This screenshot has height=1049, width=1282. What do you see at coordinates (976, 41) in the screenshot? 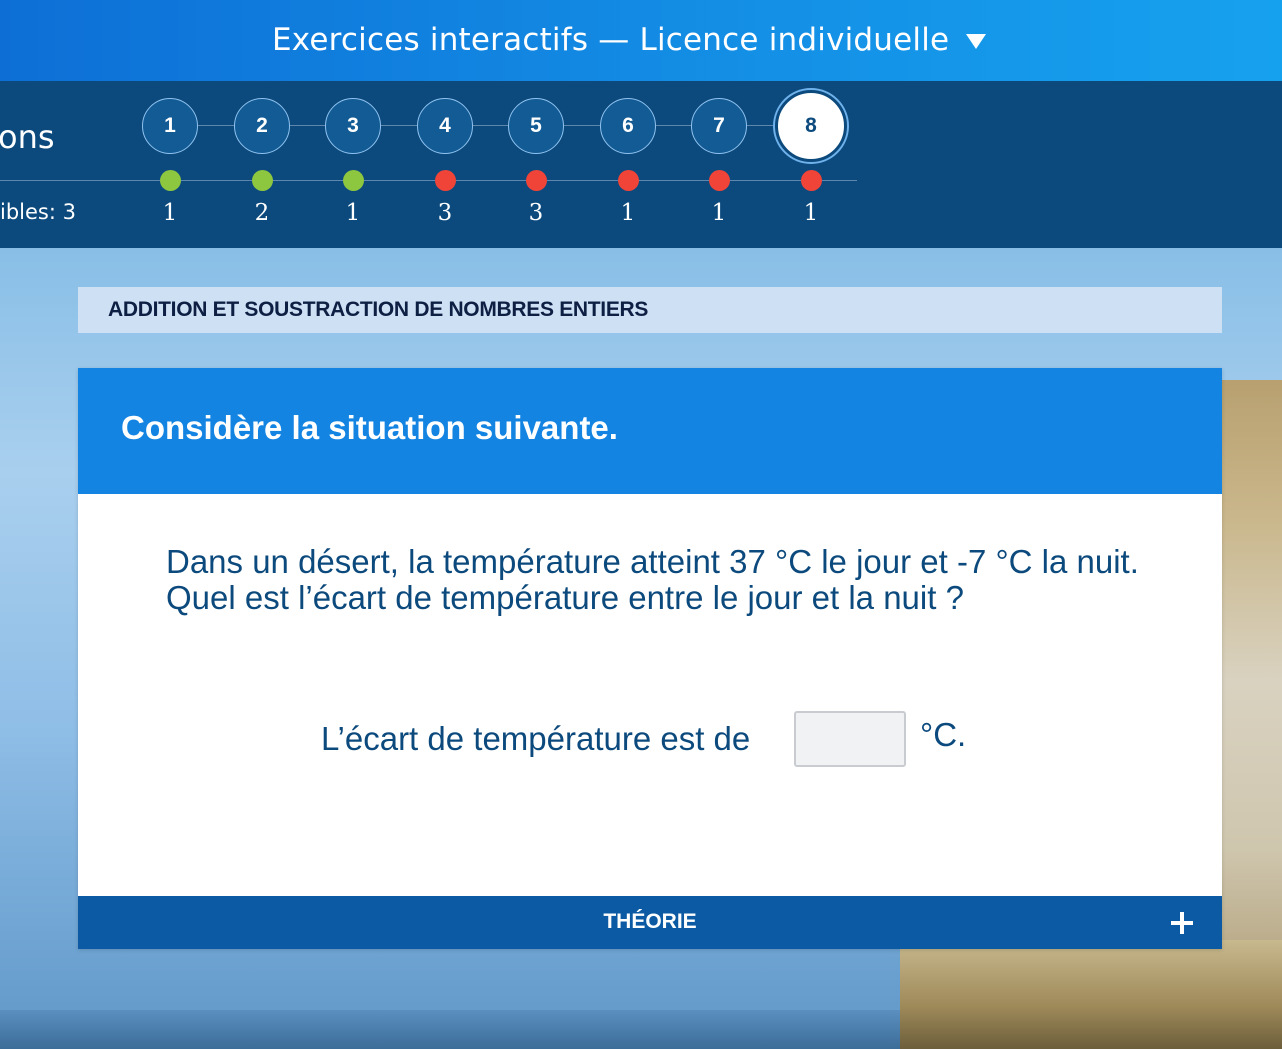
I see `caret-down-icon` at bounding box center [976, 41].